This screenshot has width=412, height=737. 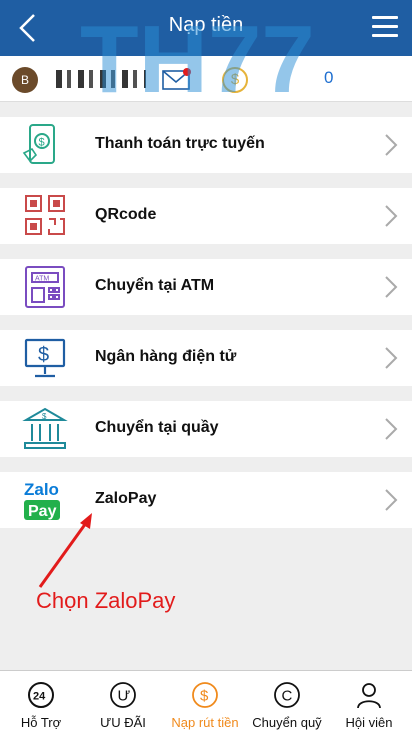 What do you see at coordinates (166, 356) in the screenshot?
I see `menu-item-label: Ngân hàng điện tử` at bounding box center [166, 356].